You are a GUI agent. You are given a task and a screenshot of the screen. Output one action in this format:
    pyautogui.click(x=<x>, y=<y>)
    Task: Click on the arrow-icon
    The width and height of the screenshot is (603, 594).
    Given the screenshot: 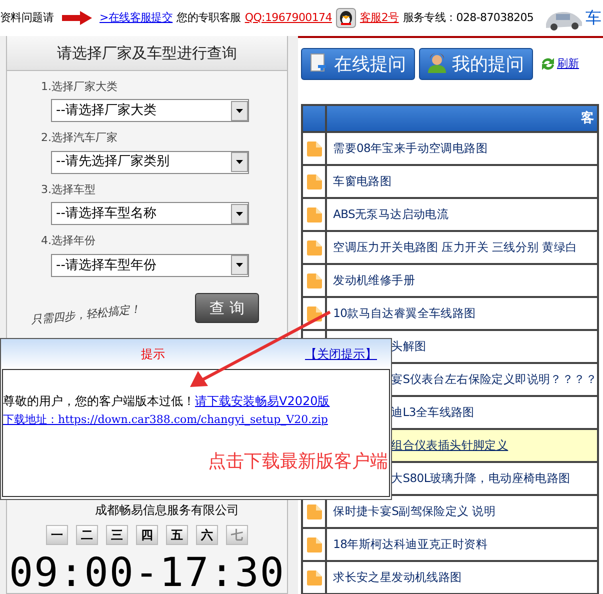 What is the action you would take?
    pyautogui.click(x=77, y=18)
    